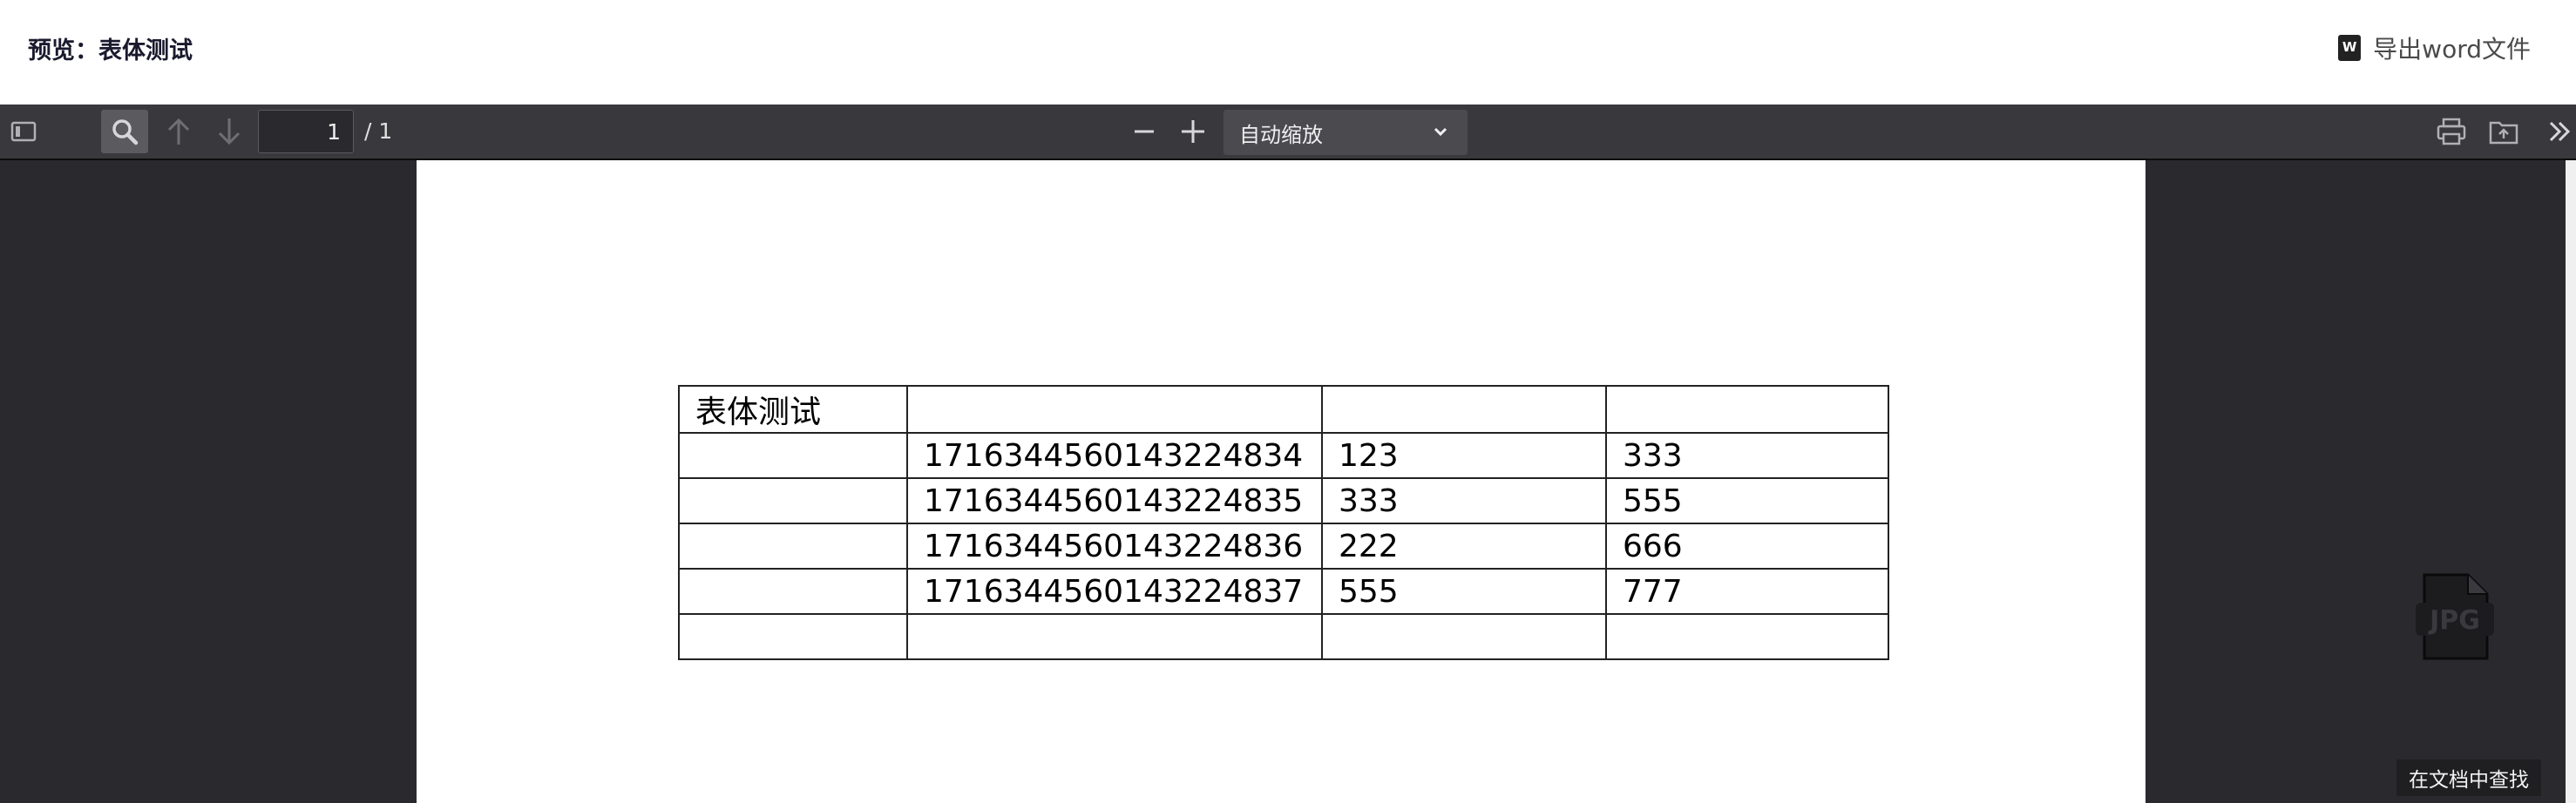 The image size is (2576, 803). What do you see at coordinates (2452, 49) in the screenshot?
I see `export-word-label: 导出word文件` at bounding box center [2452, 49].